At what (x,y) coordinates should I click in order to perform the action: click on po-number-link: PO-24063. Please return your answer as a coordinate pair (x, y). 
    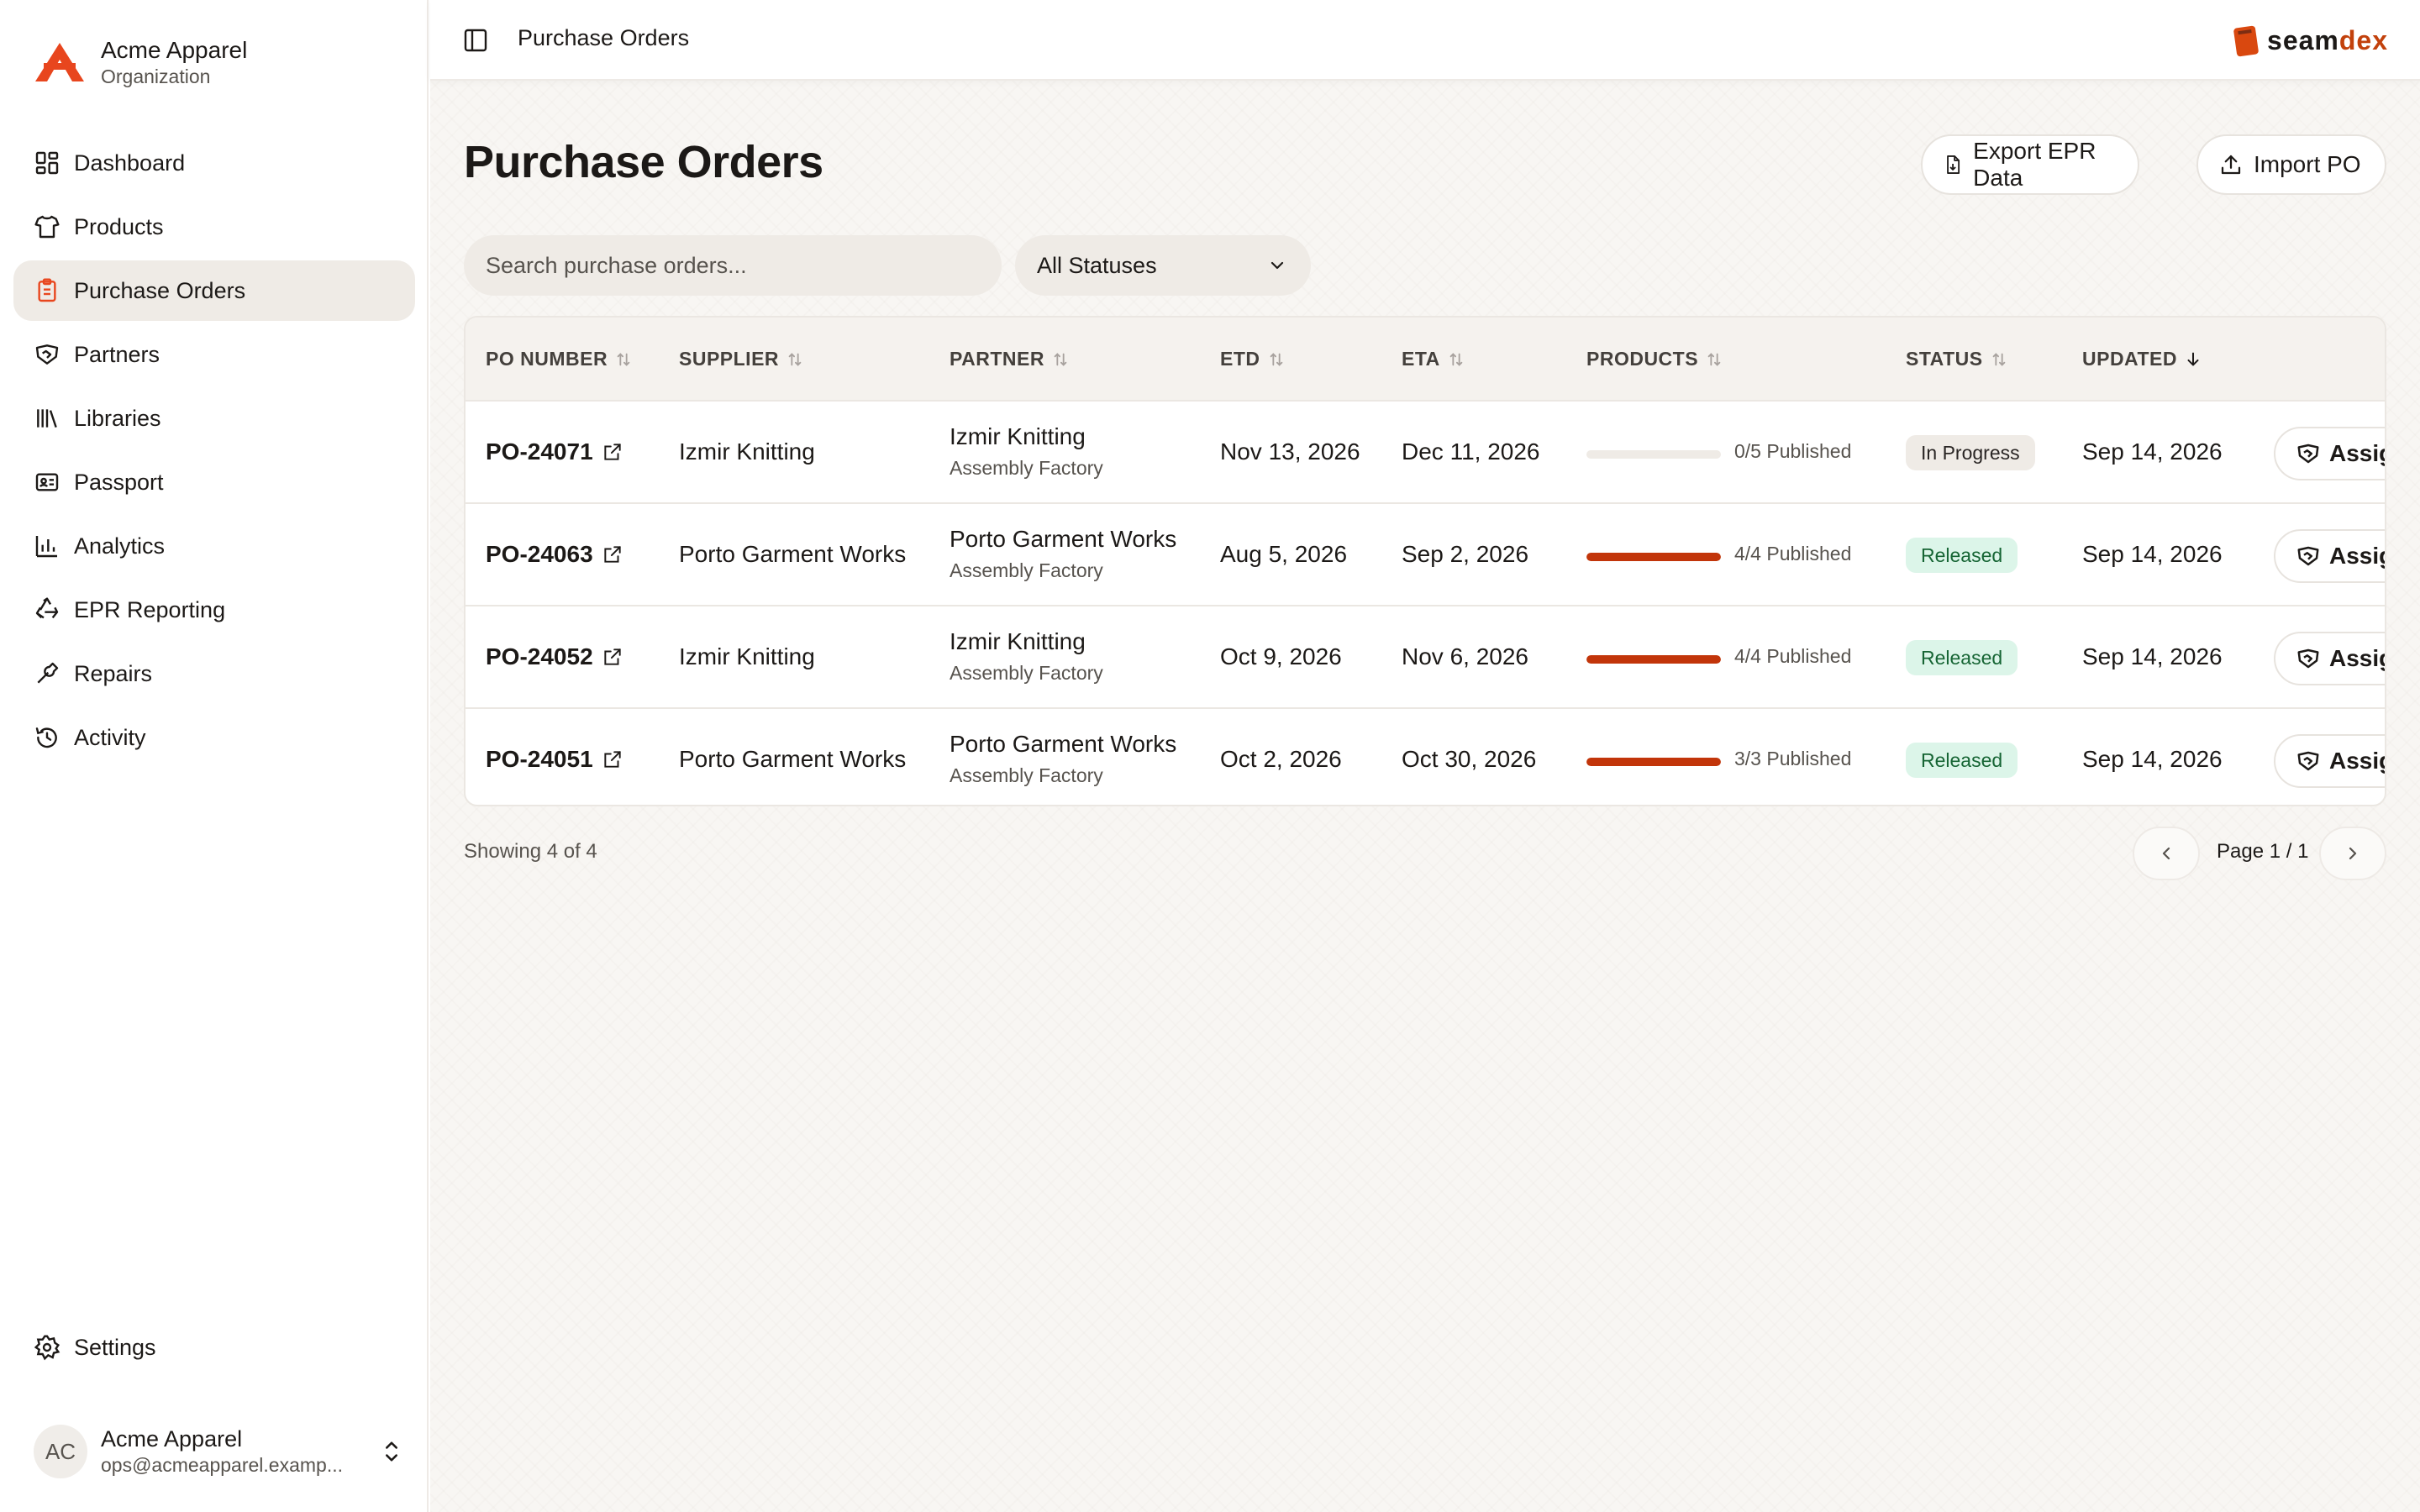
    Looking at the image, I should click on (554, 554).